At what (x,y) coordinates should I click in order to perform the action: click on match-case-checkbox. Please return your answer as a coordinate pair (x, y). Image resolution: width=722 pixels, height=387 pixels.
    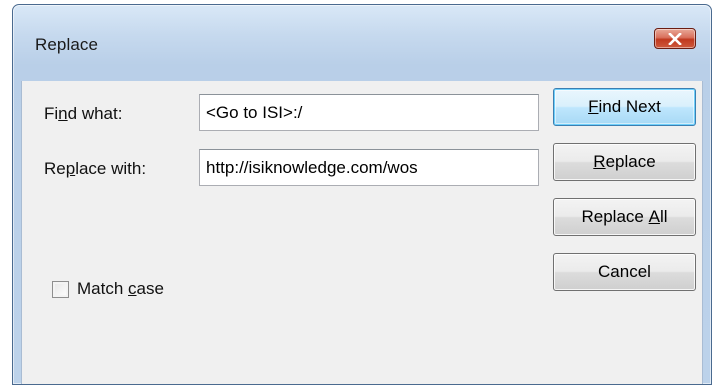
    Looking at the image, I should click on (60, 289).